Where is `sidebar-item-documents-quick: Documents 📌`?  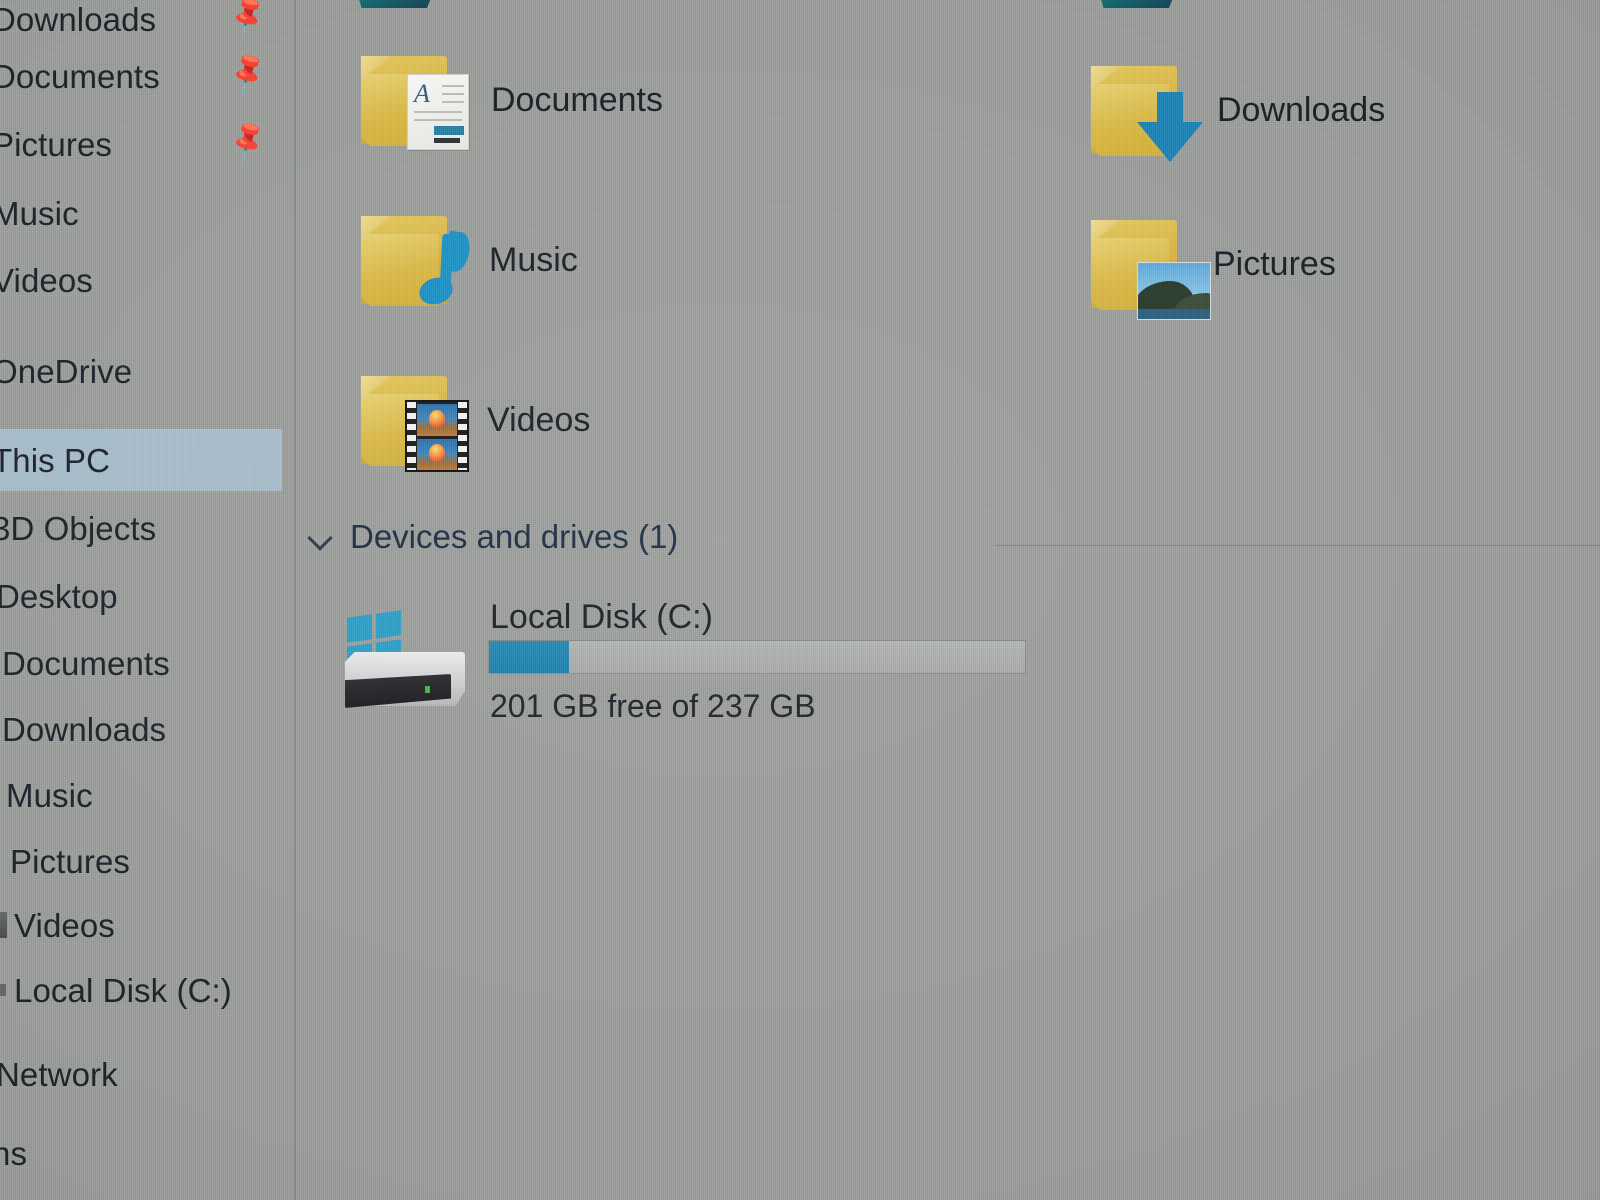 sidebar-item-documents-quick: Documents 📌 is located at coordinates (141, 76).